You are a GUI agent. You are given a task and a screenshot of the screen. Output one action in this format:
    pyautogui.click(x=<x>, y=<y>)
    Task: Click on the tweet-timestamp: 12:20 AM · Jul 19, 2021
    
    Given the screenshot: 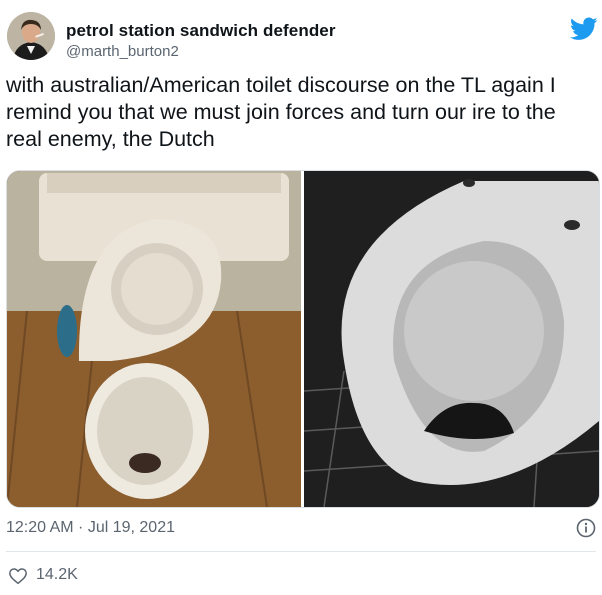 What is the action you would take?
    pyautogui.click(x=90, y=528)
    